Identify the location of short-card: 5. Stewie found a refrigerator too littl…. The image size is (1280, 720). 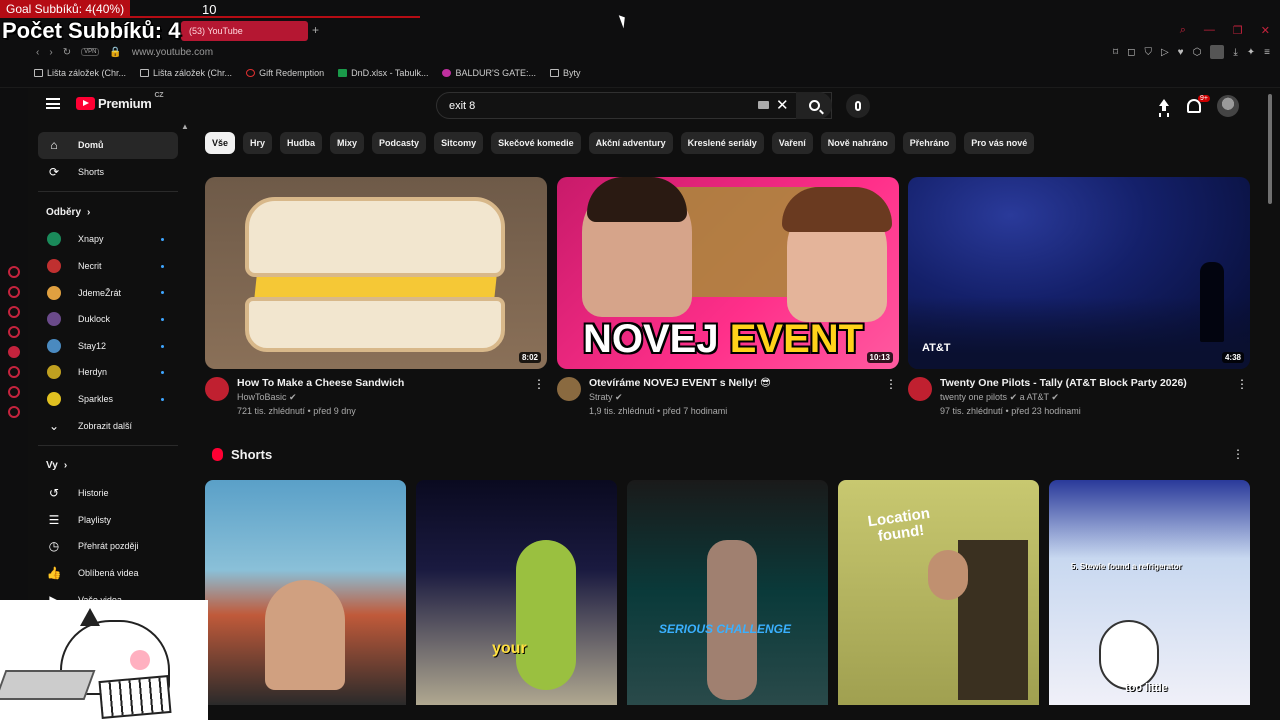
(1149, 592).